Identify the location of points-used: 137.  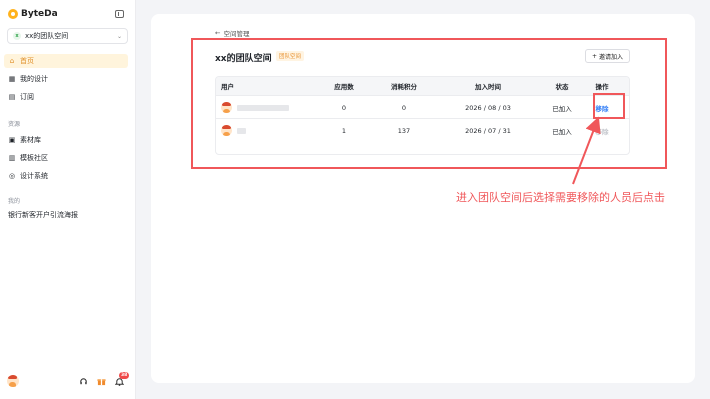
(404, 130).